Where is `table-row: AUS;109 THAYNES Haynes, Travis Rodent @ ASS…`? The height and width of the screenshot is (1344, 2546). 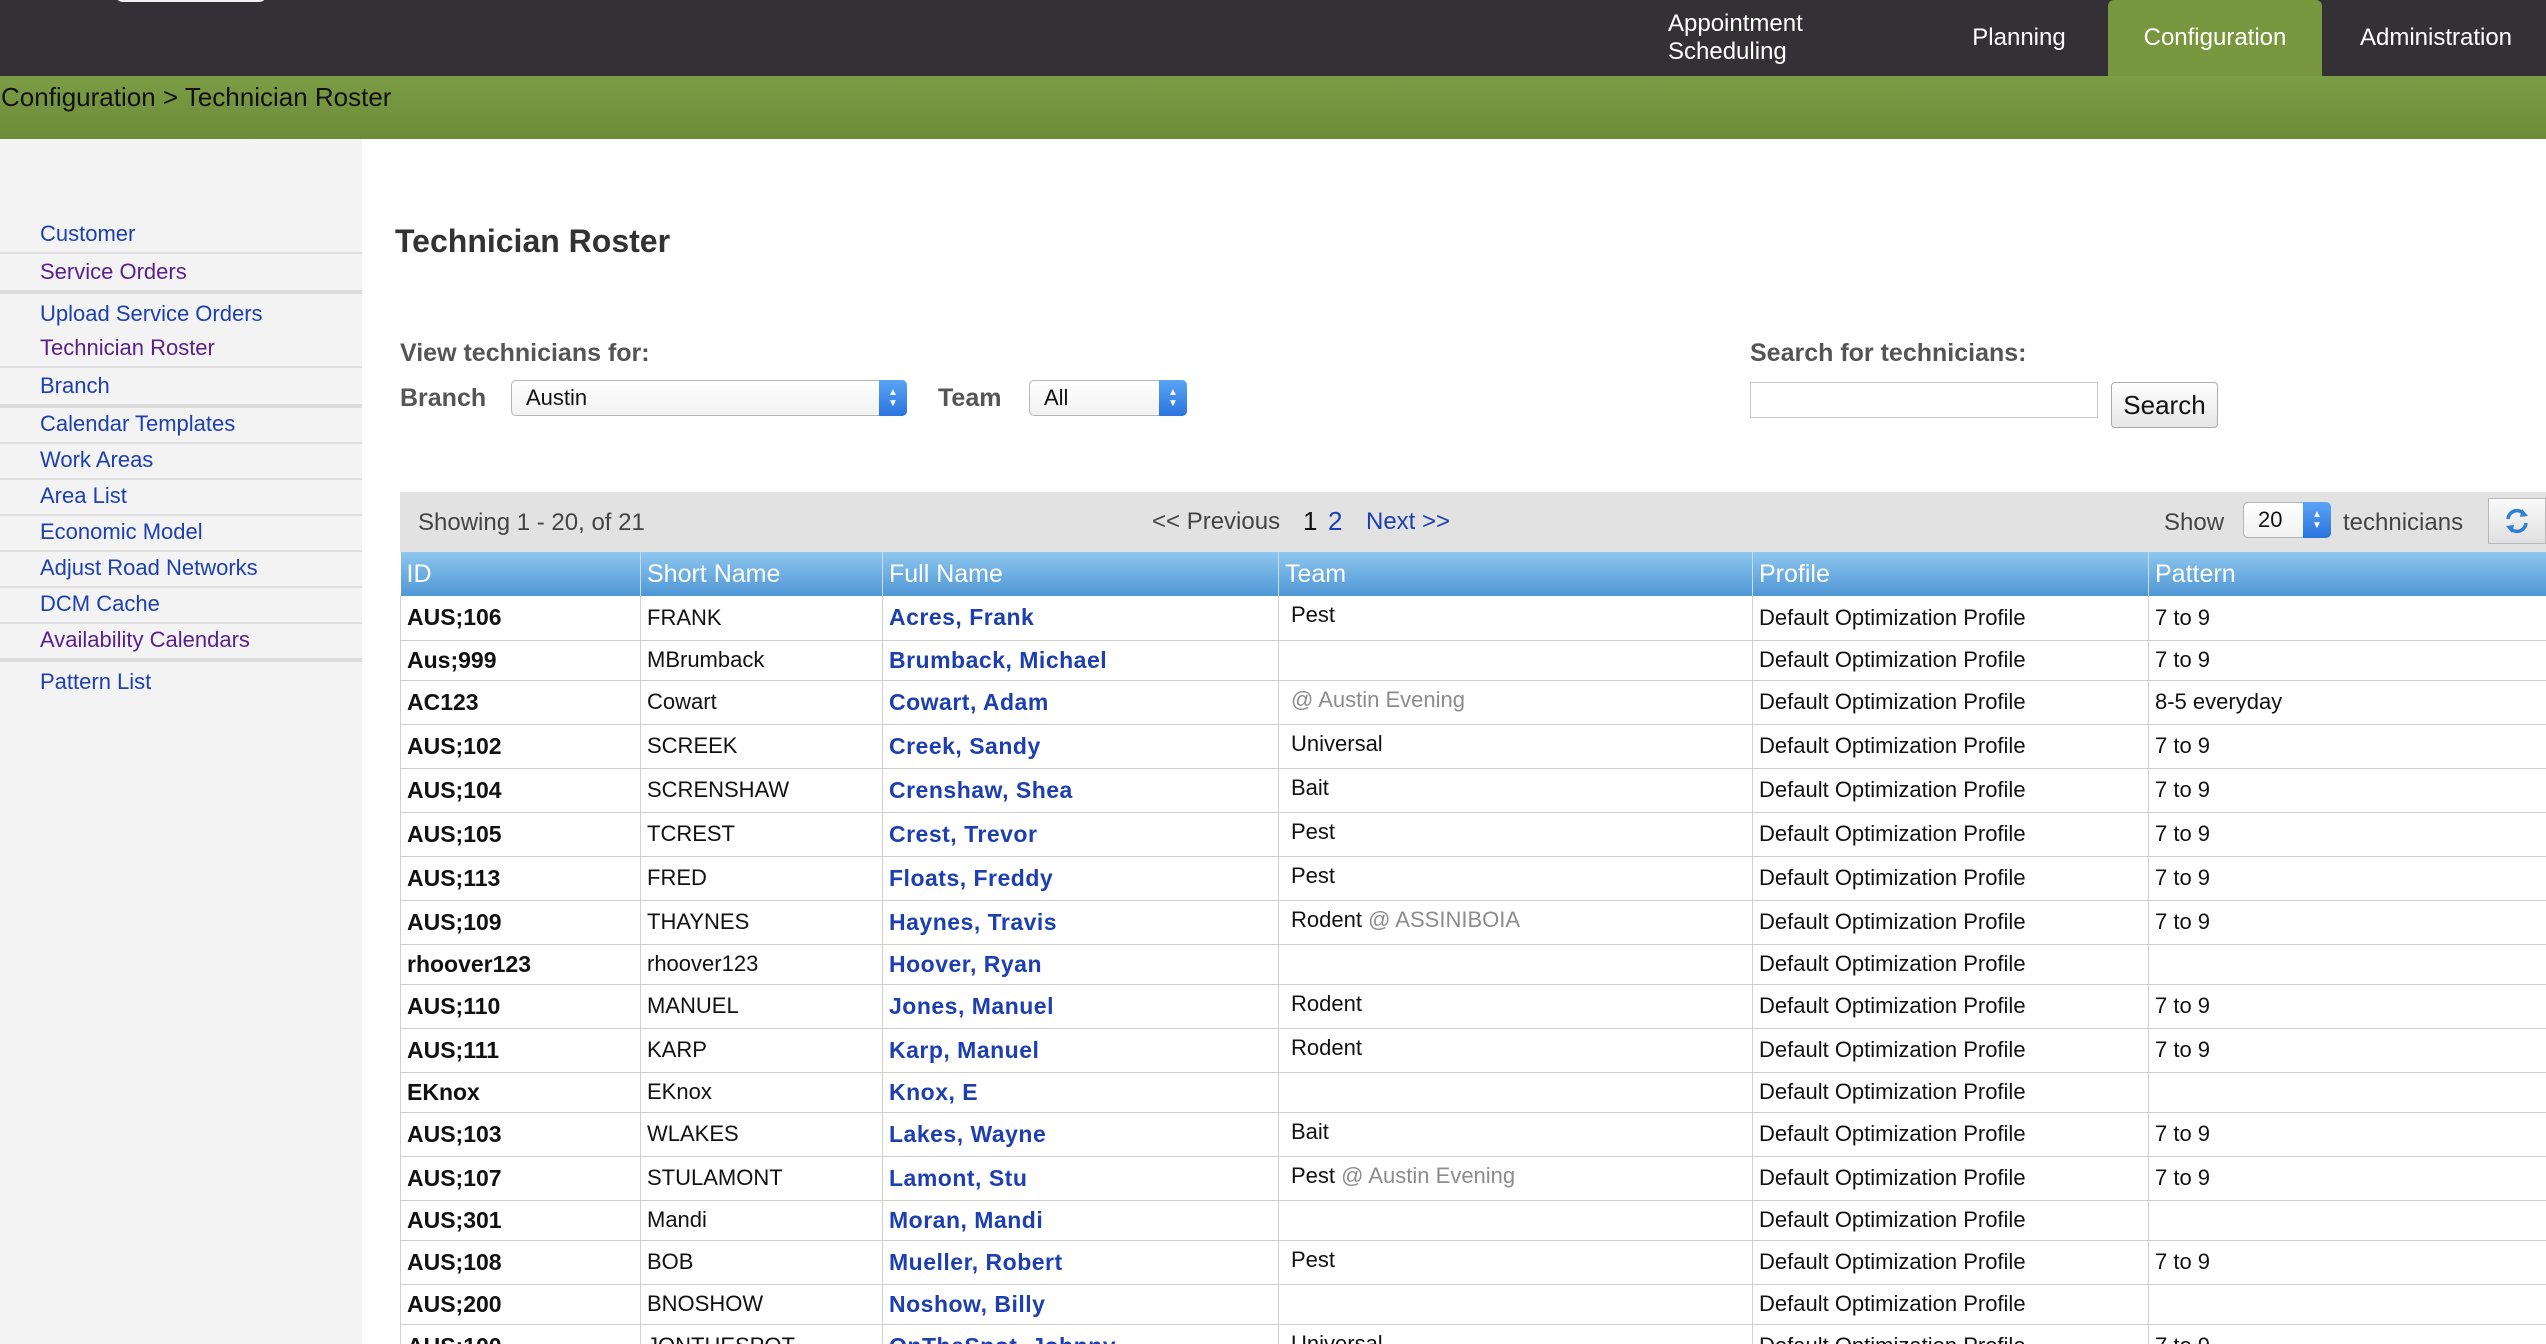
table-row: AUS;109 THAYNES Haynes, Travis Rodent @ ASS… is located at coordinates (1473, 922).